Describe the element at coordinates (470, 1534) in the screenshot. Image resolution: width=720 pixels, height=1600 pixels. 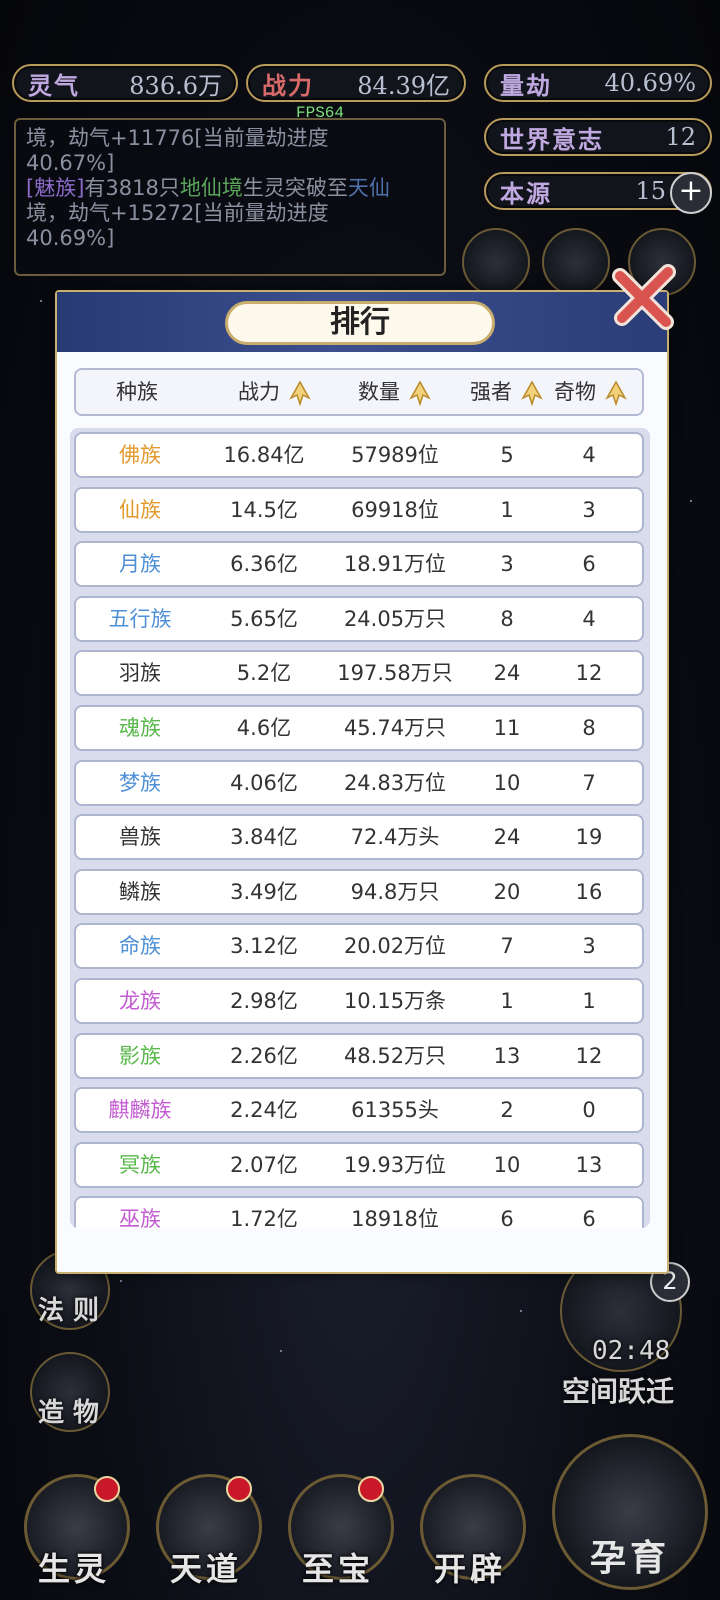
I see `nav-kai-pi: 开辟` at that location.